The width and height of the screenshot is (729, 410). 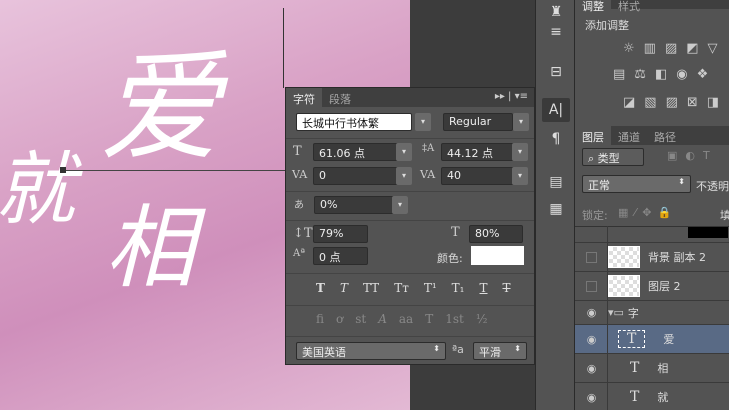 I want to click on tab-styles: 样式, so click(x=629, y=6).